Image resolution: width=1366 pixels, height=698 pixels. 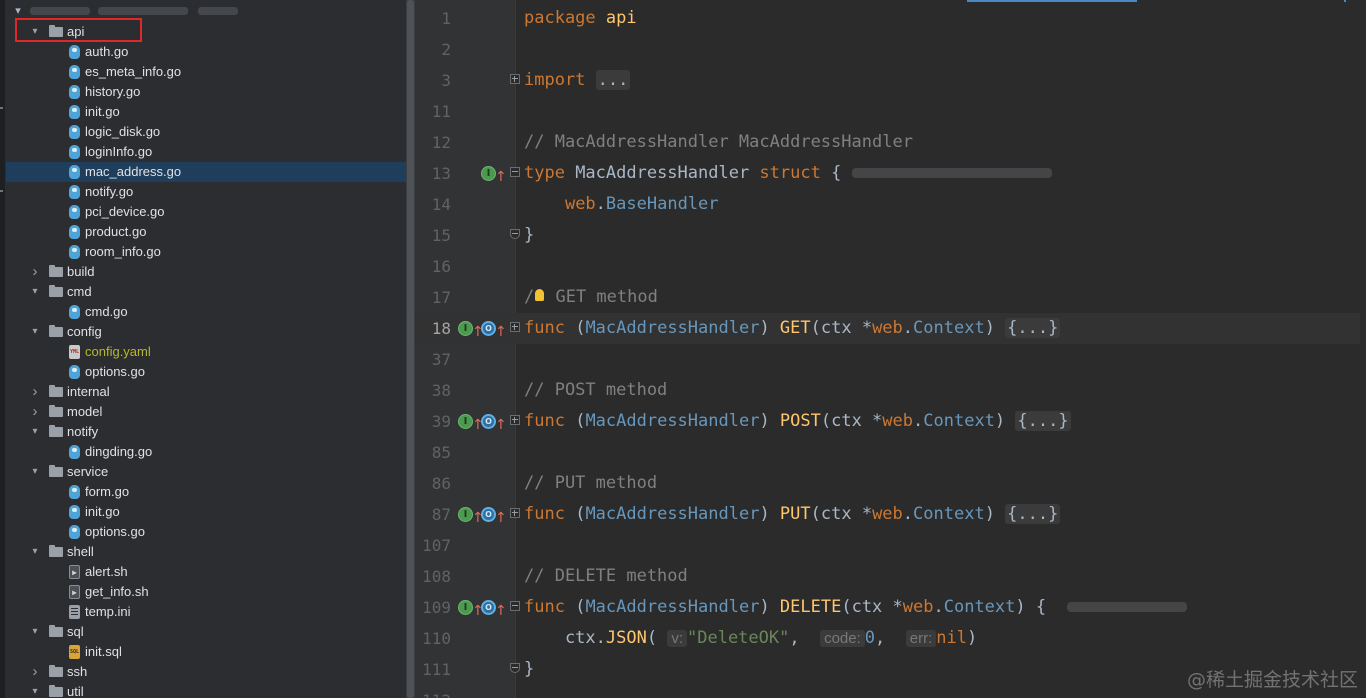 I want to click on tree-folder-cmd: ▾ cmd, so click(x=206, y=292).